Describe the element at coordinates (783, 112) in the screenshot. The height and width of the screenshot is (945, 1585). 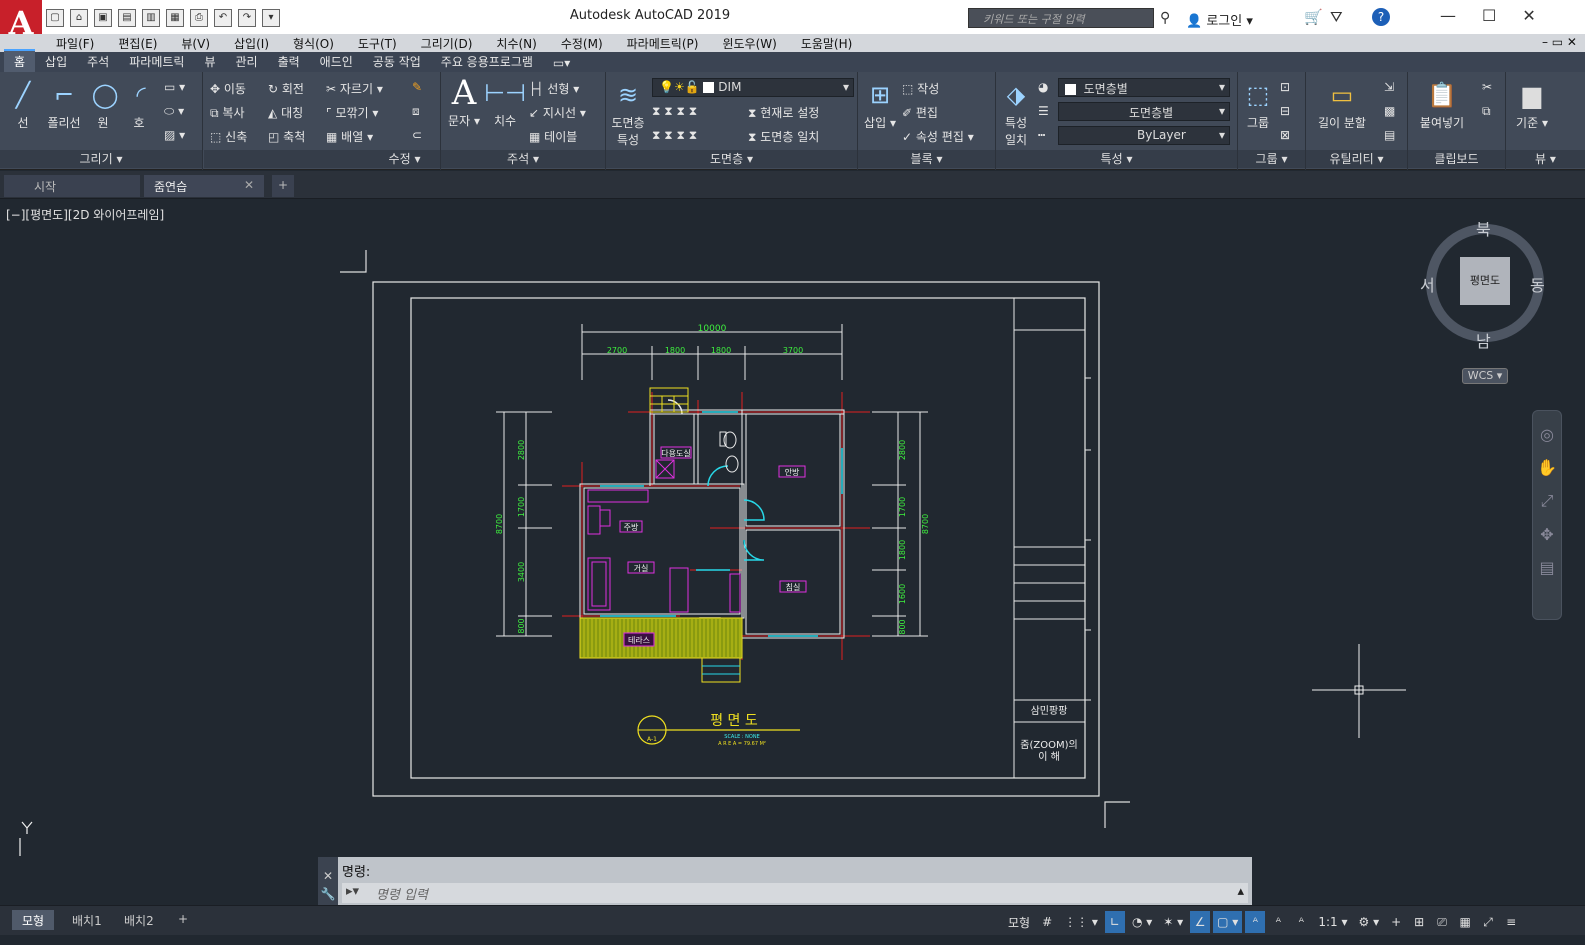
I see `make-current-button: ⧗ 현재로 설정` at that location.